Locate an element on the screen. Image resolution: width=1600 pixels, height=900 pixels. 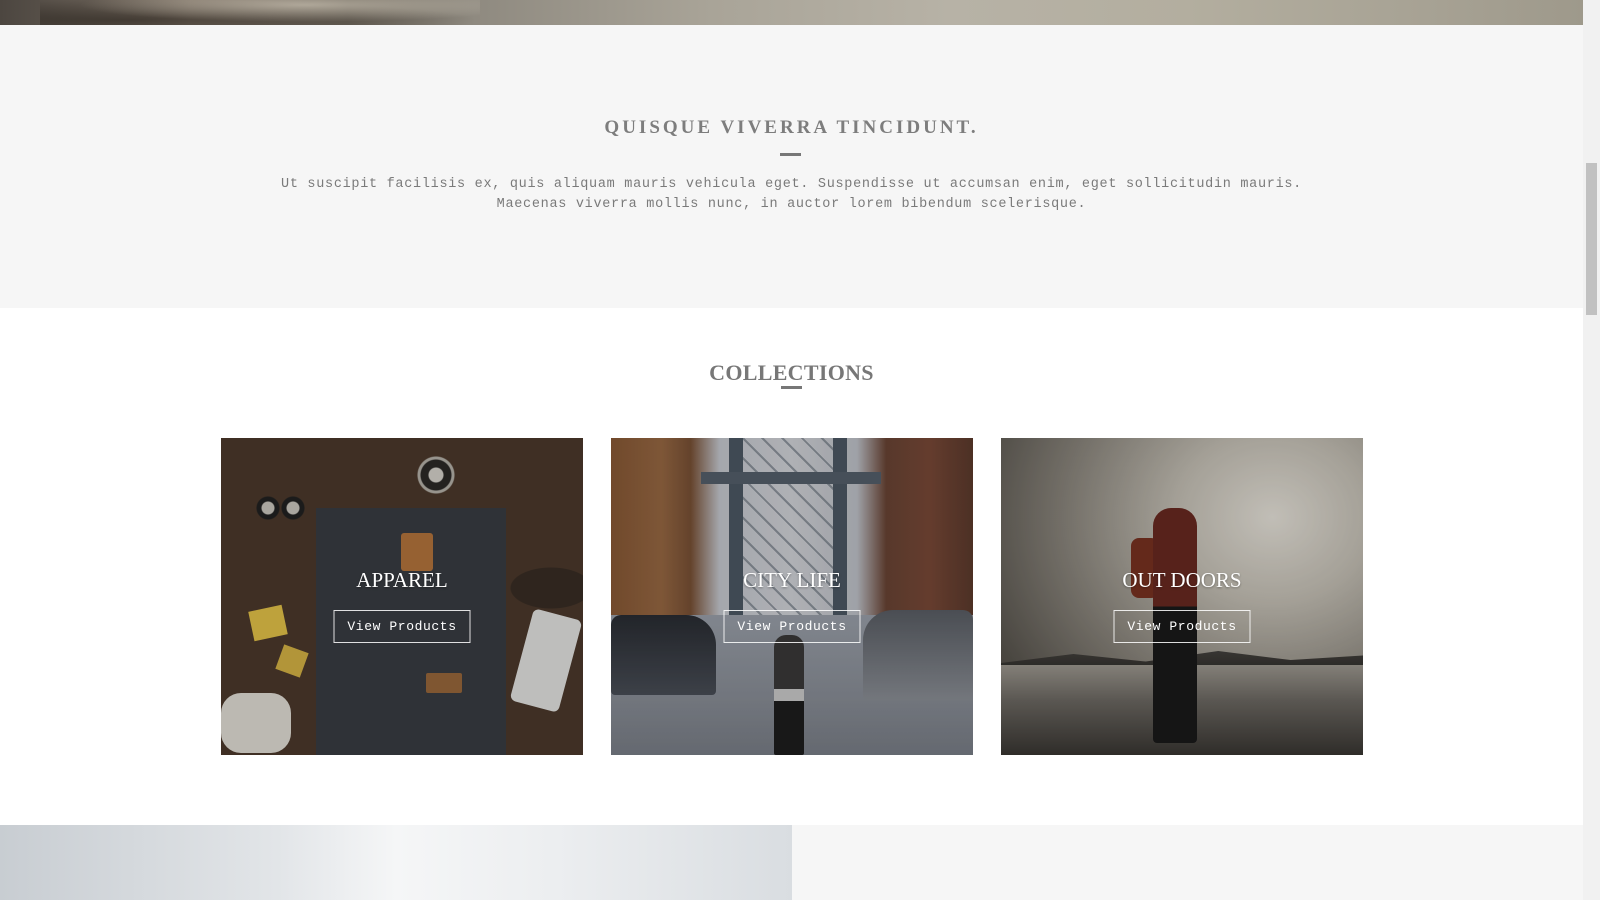
collection-title: OUT DOORS is located at coordinates (1182, 580).